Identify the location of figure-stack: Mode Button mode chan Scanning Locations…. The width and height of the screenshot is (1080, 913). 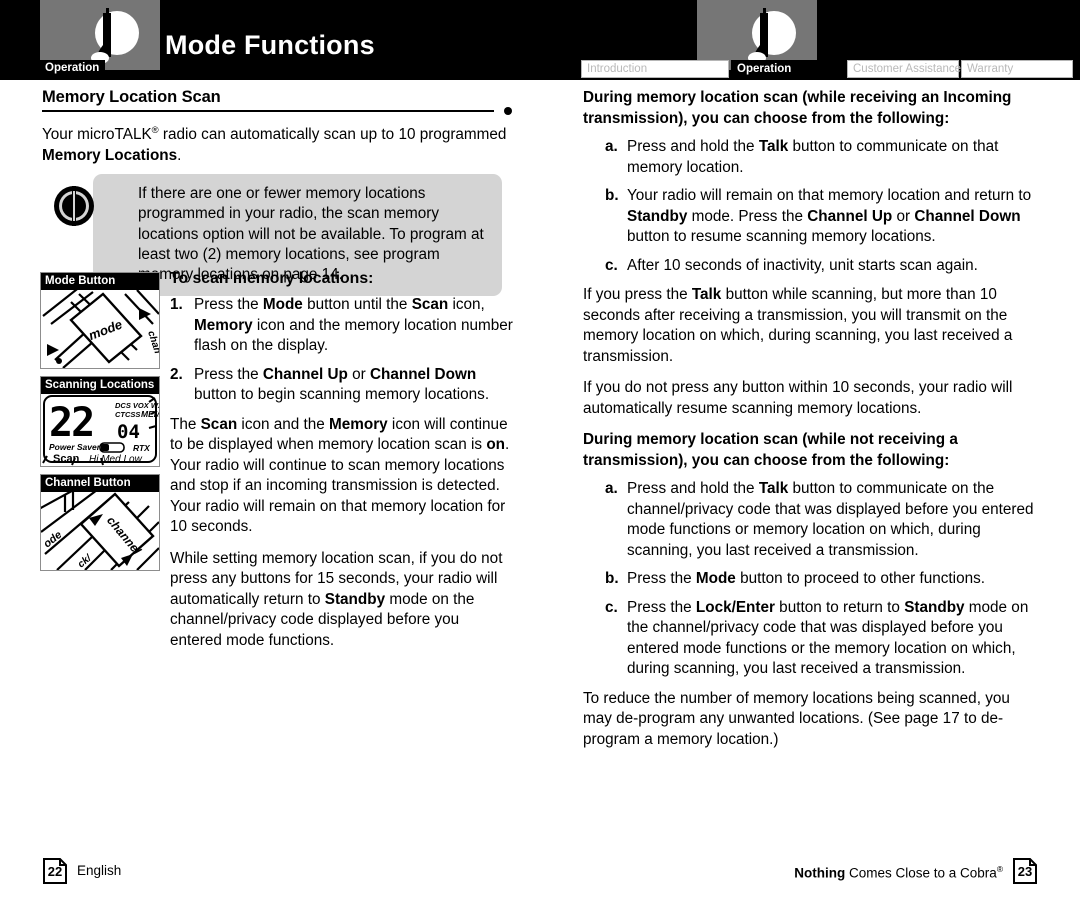
(100, 425).